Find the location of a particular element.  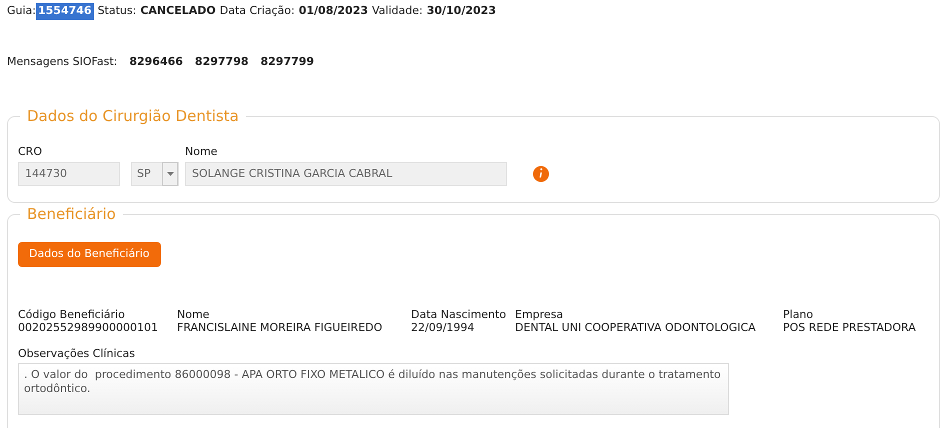

name-label: Nome is located at coordinates (201, 152).